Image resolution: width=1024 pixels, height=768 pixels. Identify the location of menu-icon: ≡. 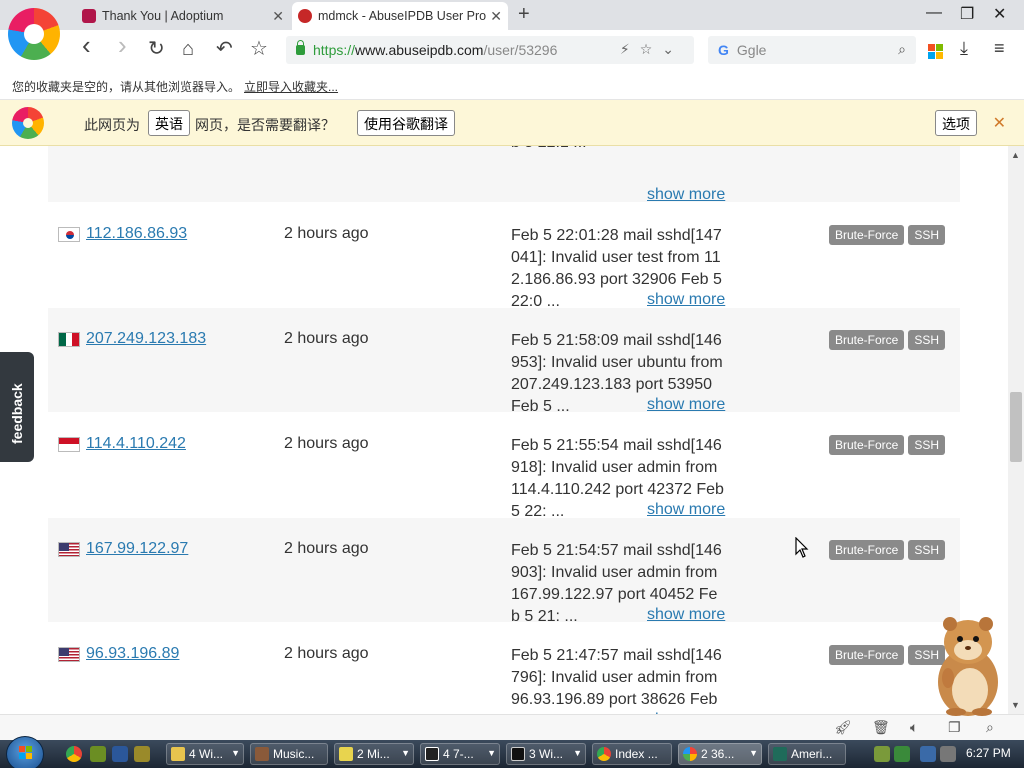
(999, 48).